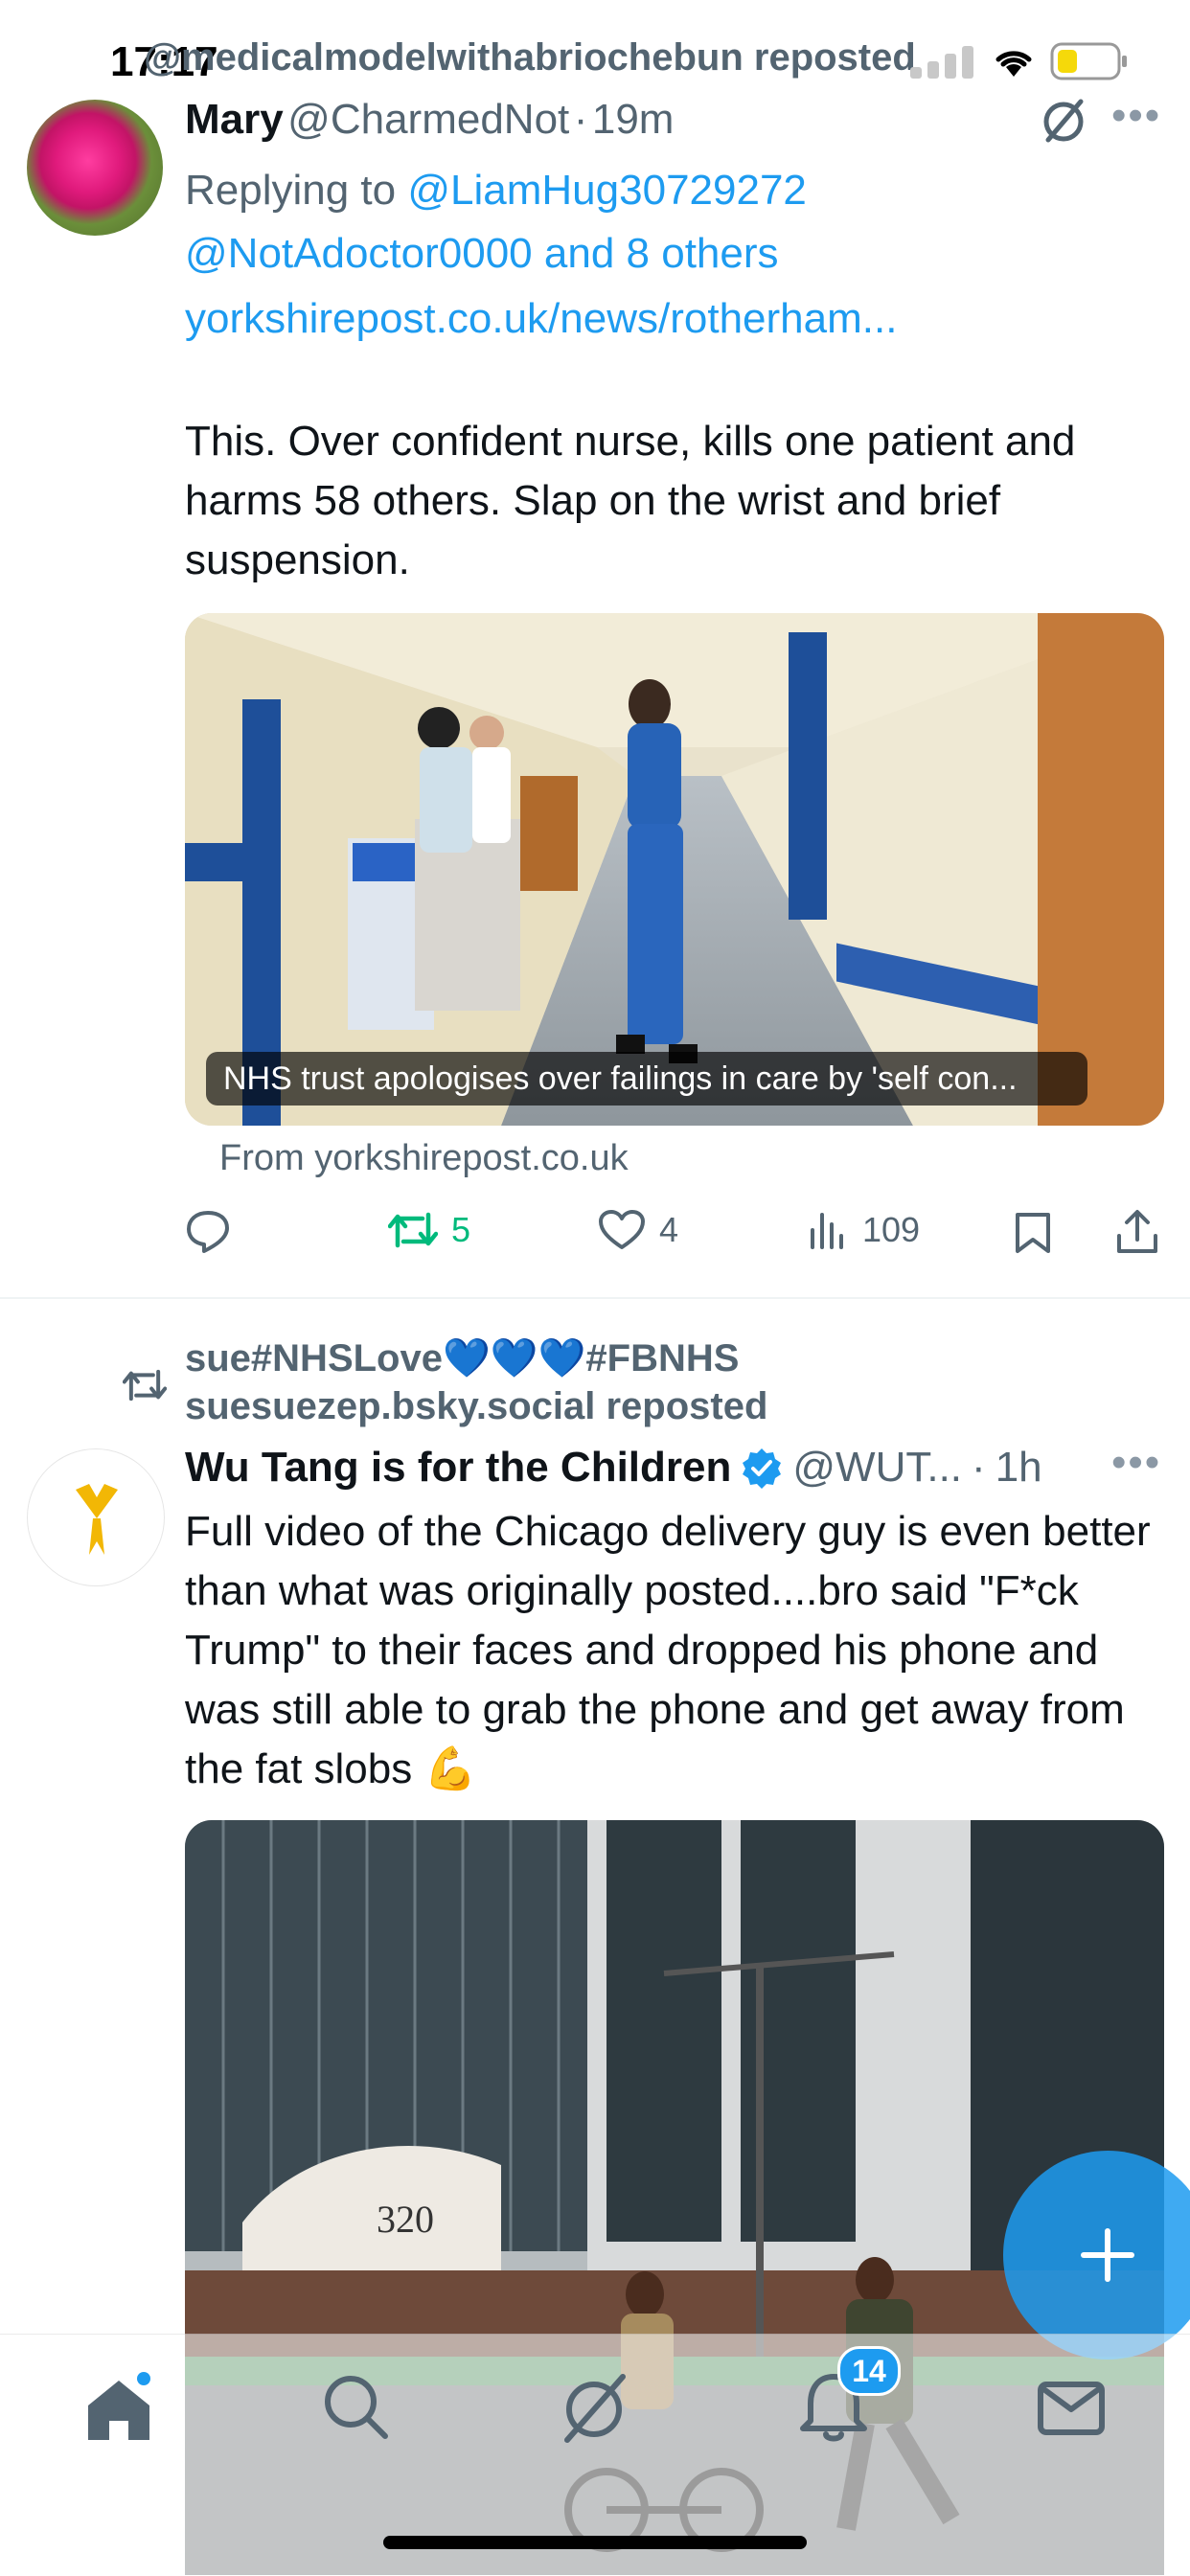  What do you see at coordinates (869, 2371) in the screenshot?
I see `notifications-badge: 14` at bounding box center [869, 2371].